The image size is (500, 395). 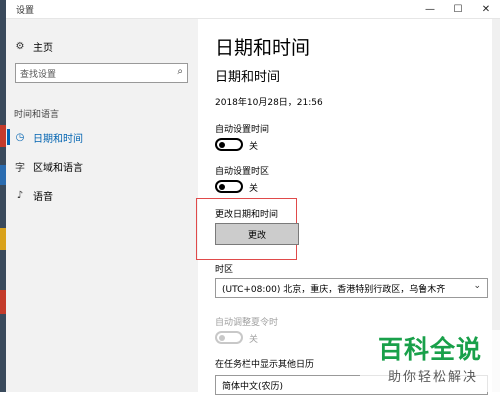 What do you see at coordinates (242, 130) in the screenshot?
I see `auto-time-label: 自动设置时间` at bounding box center [242, 130].